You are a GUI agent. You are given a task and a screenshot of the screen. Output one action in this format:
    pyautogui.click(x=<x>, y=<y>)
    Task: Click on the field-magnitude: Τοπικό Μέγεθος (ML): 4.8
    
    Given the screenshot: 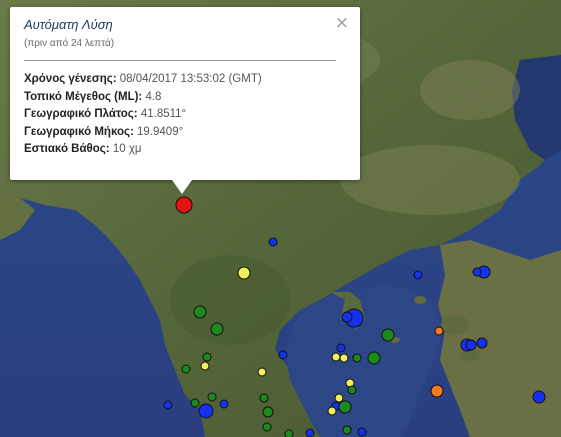 What is the action you would take?
    pyautogui.click(x=93, y=96)
    